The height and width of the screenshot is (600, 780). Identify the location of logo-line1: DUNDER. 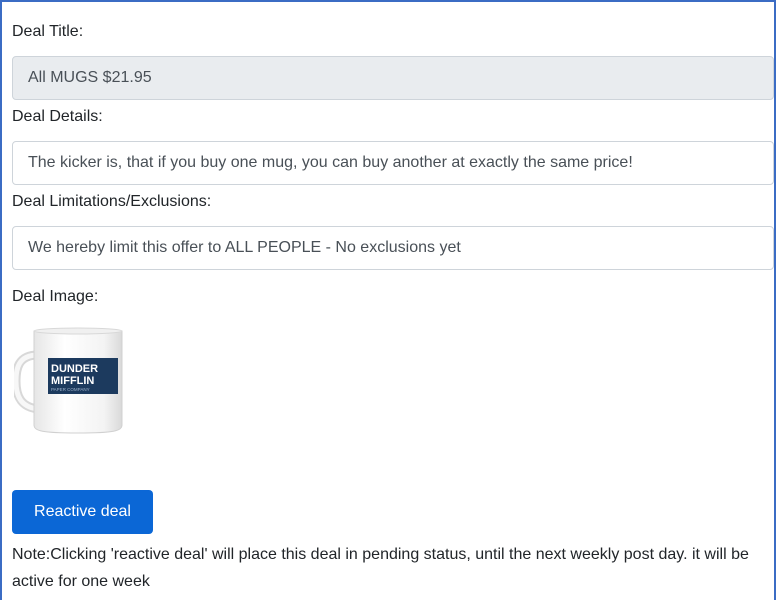
(74, 369).